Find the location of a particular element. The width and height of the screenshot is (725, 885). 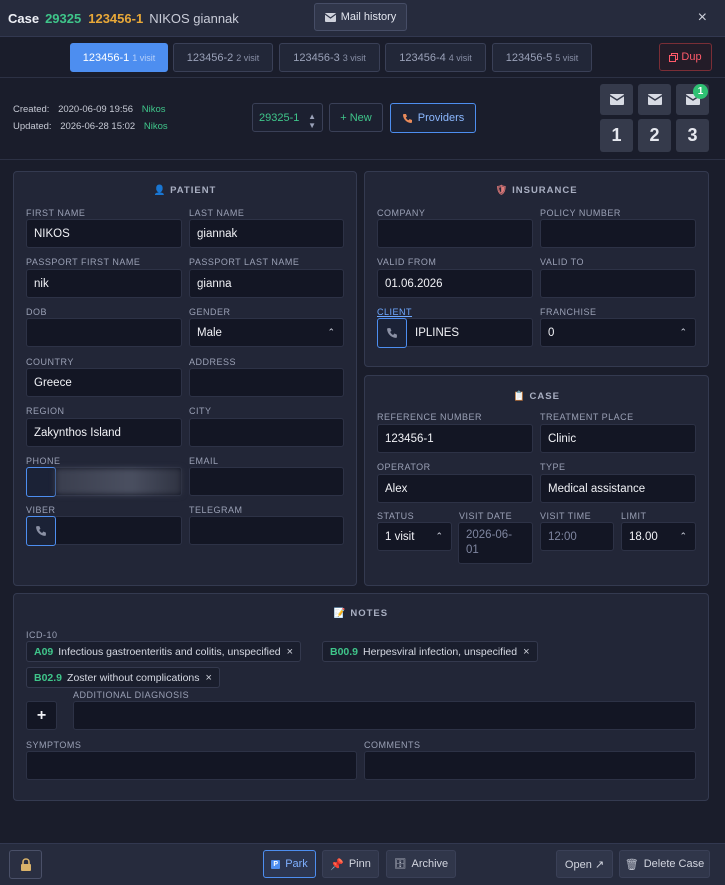

additional-diagnosis-input is located at coordinates (384, 715).